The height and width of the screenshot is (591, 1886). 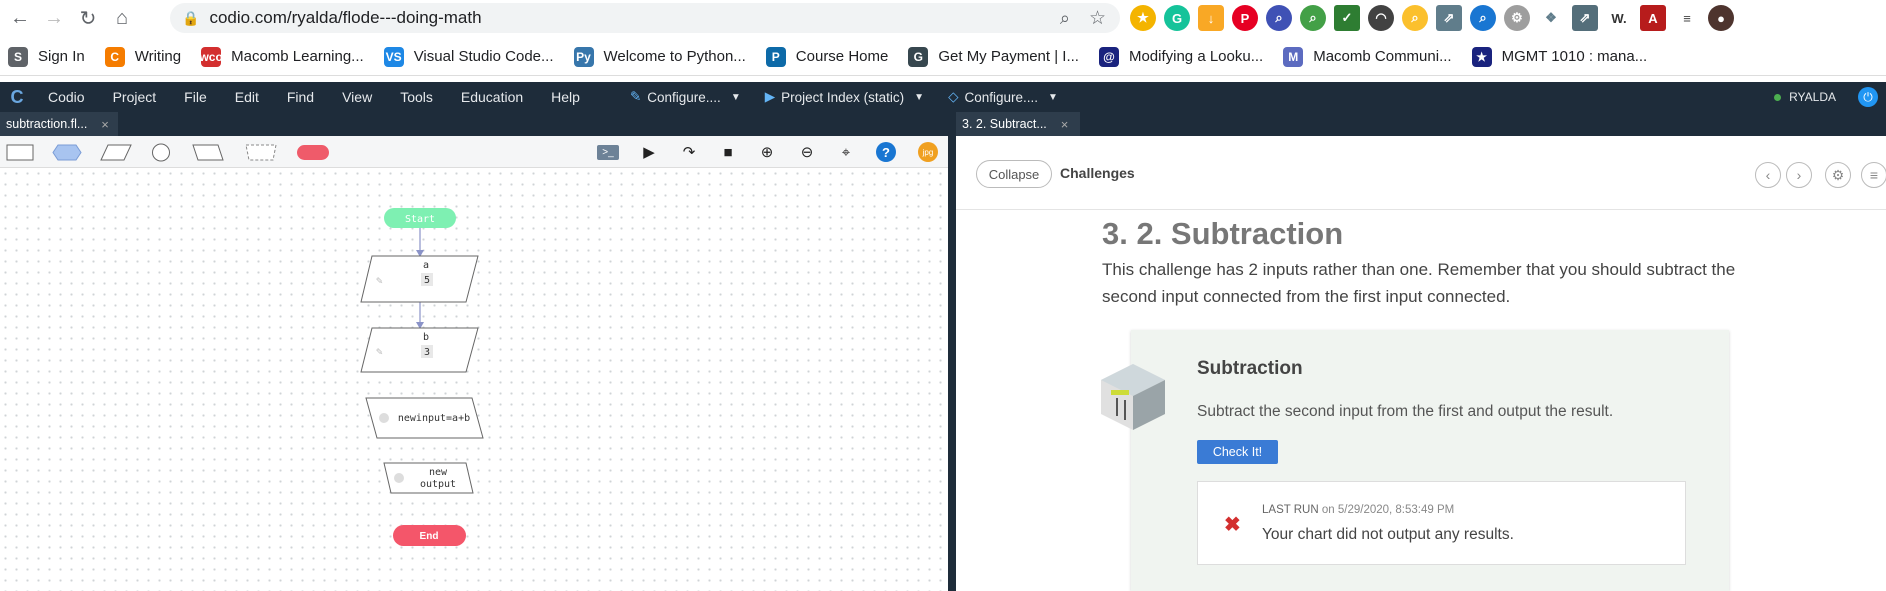 What do you see at coordinates (191, 17) in the screenshot?
I see `lock-icon: 🔒` at bounding box center [191, 17].